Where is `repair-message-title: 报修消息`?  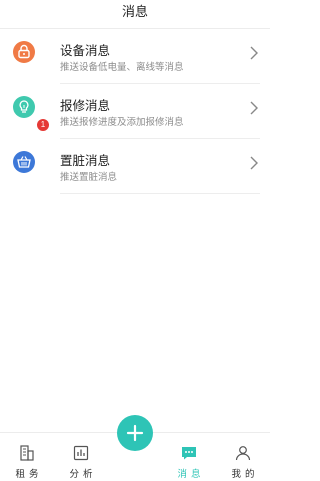 repair-message-title: 报修消息 is located at coordinates (85, 105).